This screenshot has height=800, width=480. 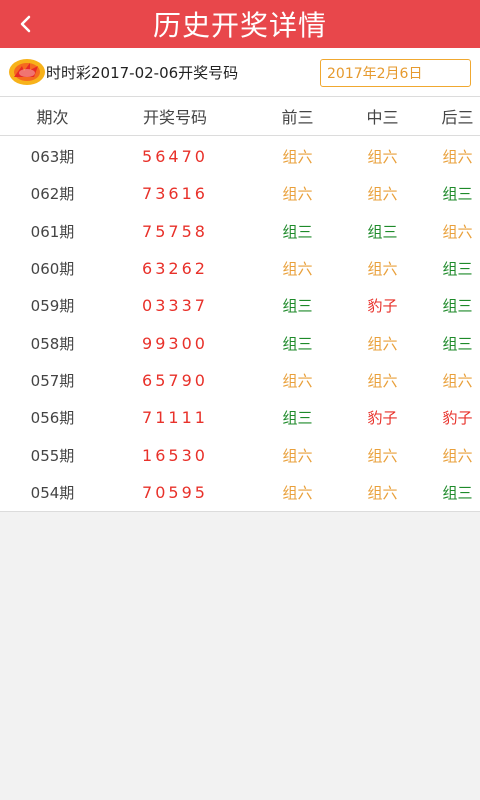 What do you see at coordinates (175, 343) in the screenshot?
I see `draw-number-cell: 99300` at bounding box center [175, 343].